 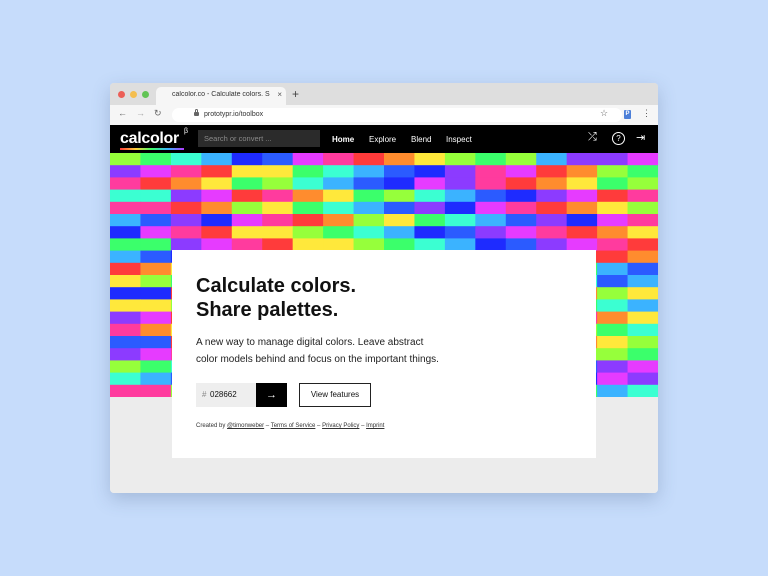 What do you see at coordinates (397, 115) in the screenshot?
I see `address-bar: prototypr.io/toolbox` at bounding box center [397, 115].